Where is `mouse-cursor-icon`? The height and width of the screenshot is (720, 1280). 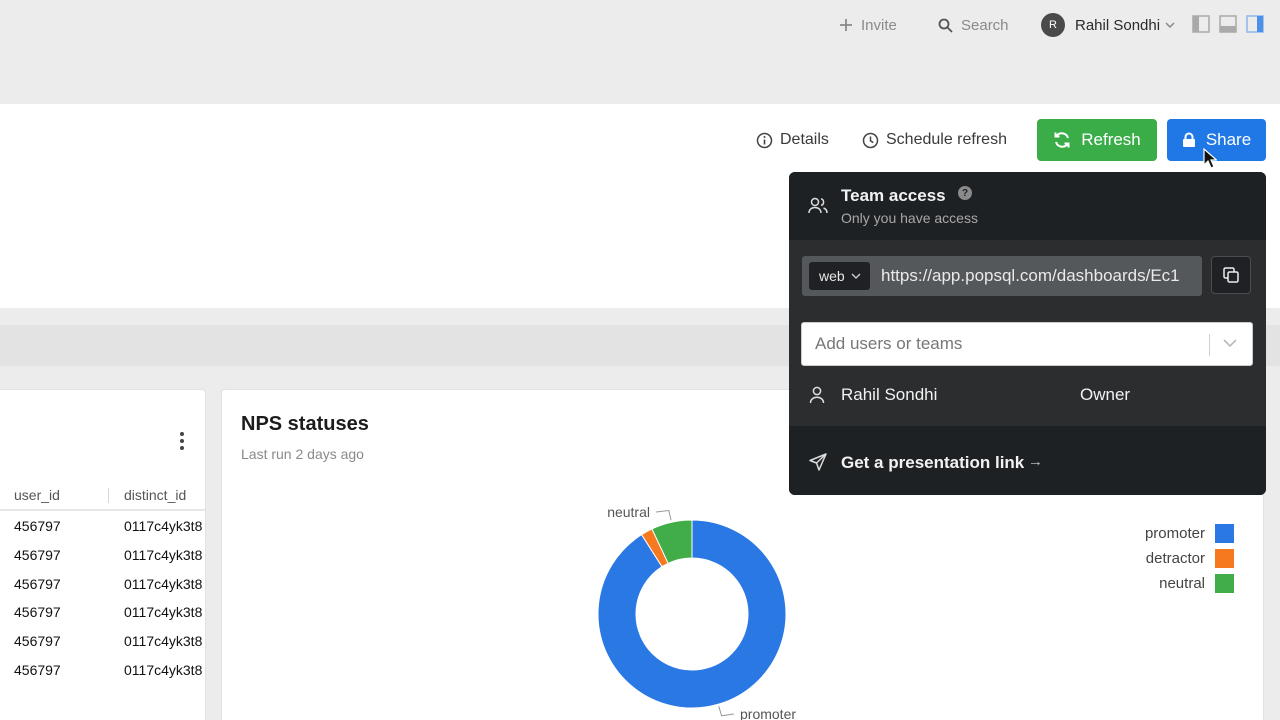 mouse-cursor-icon is located at coordinates (1210, 158).